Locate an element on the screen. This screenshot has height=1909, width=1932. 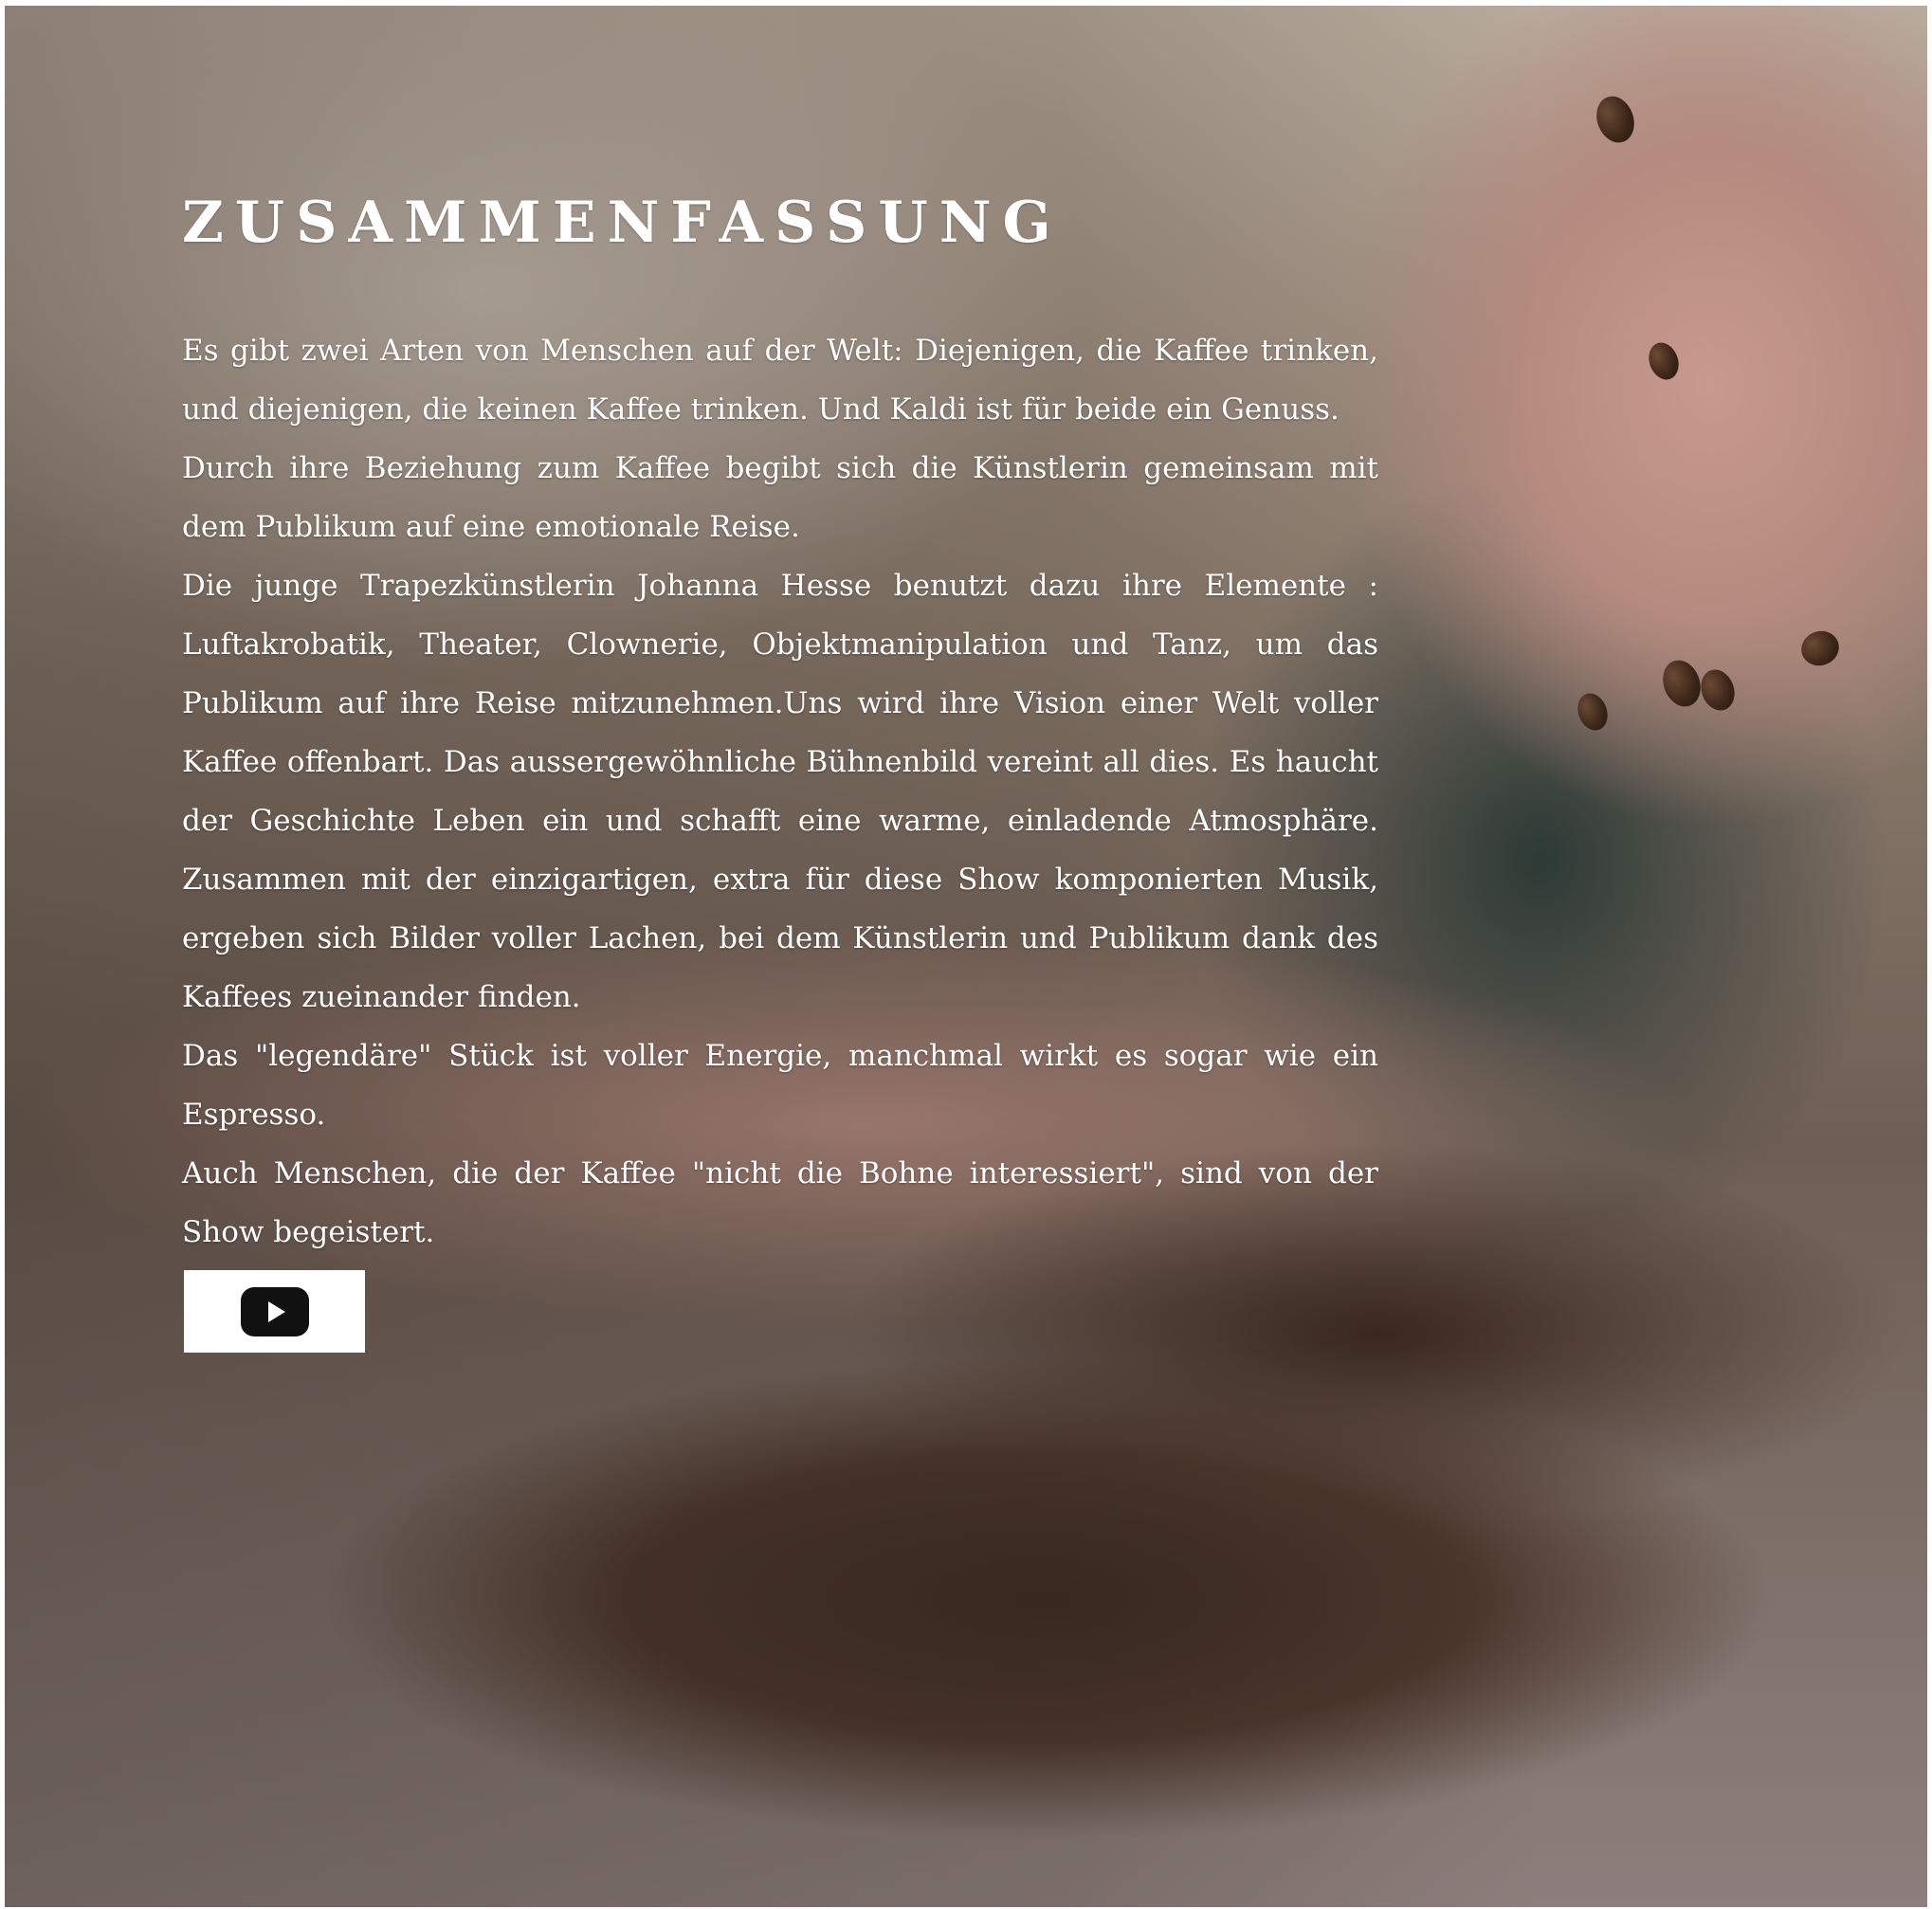
youtube-video-button is located at coordinates (274, 1311).